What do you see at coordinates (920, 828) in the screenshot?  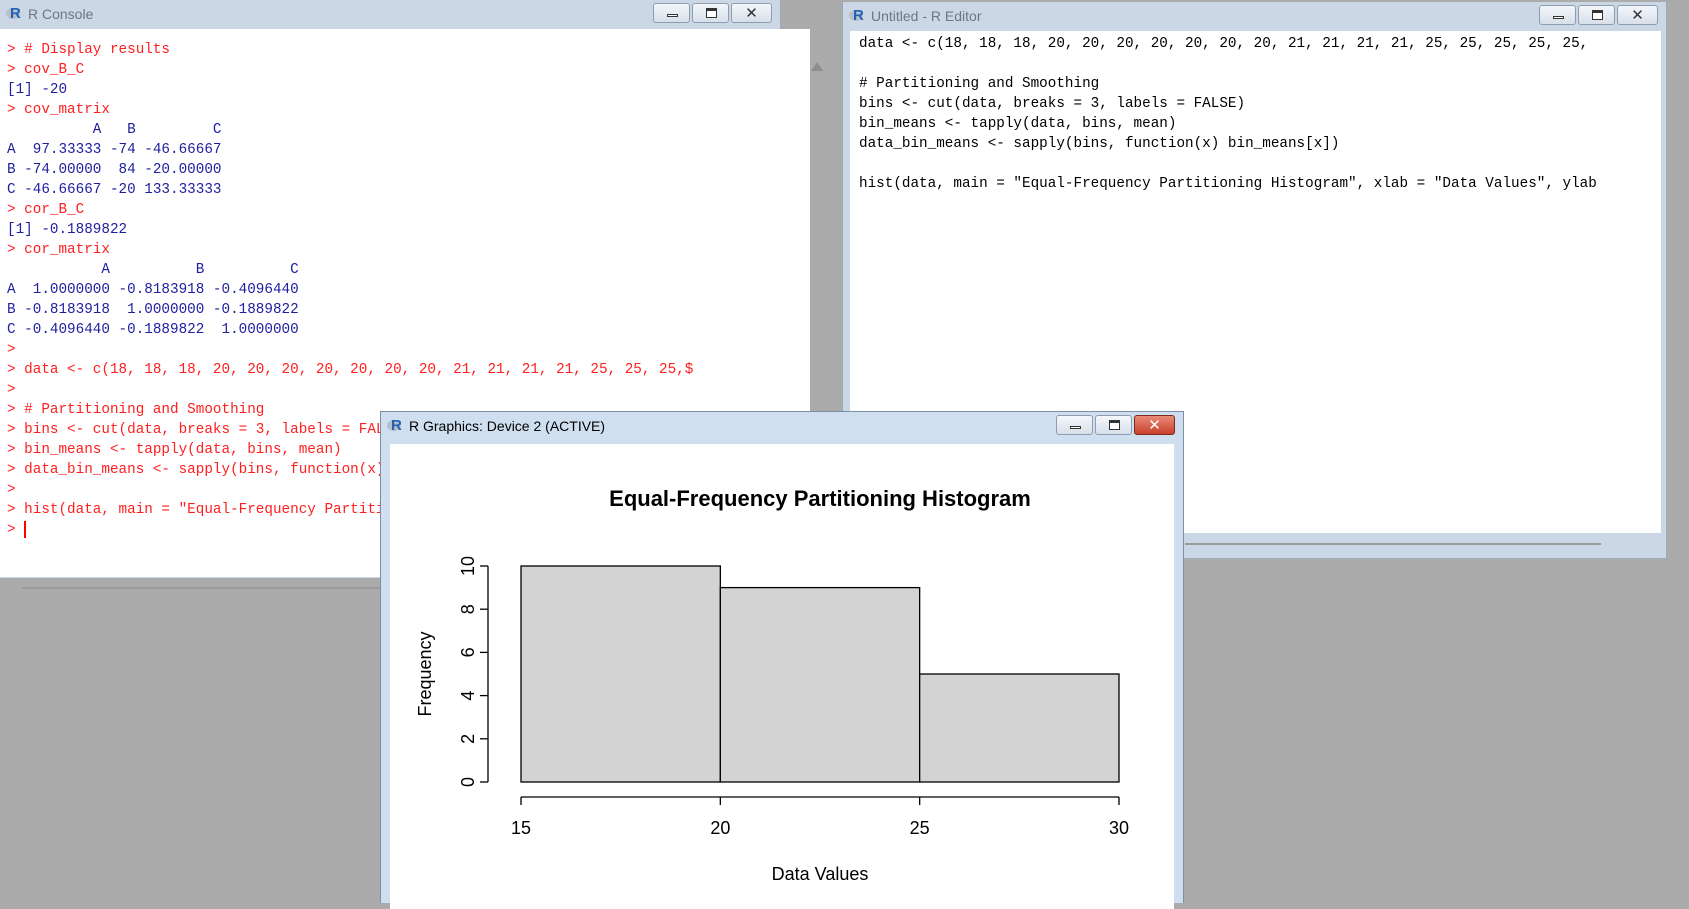 I see `x-tick-label: 25` at bounding box center [920, 828].